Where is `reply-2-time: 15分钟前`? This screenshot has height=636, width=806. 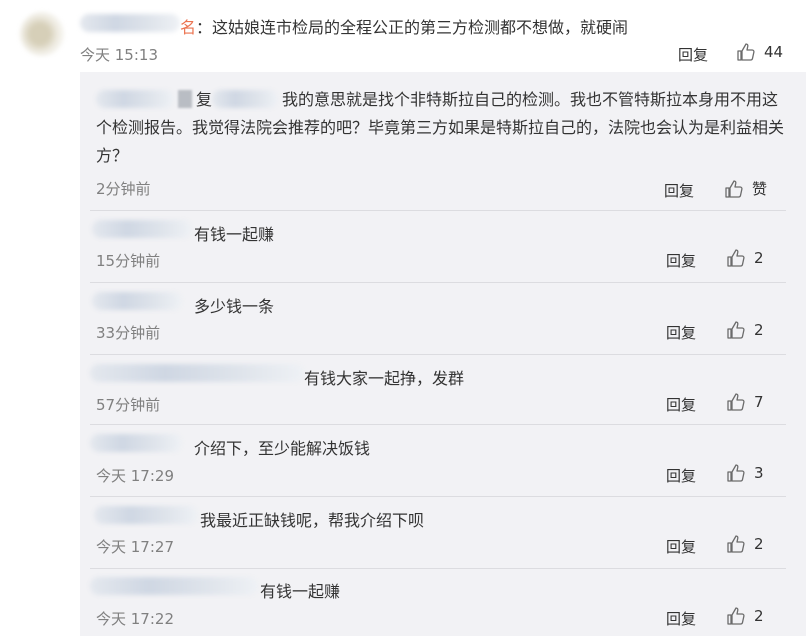
reply-2-time: 15分钟前 is located at coordinates (128, 261).